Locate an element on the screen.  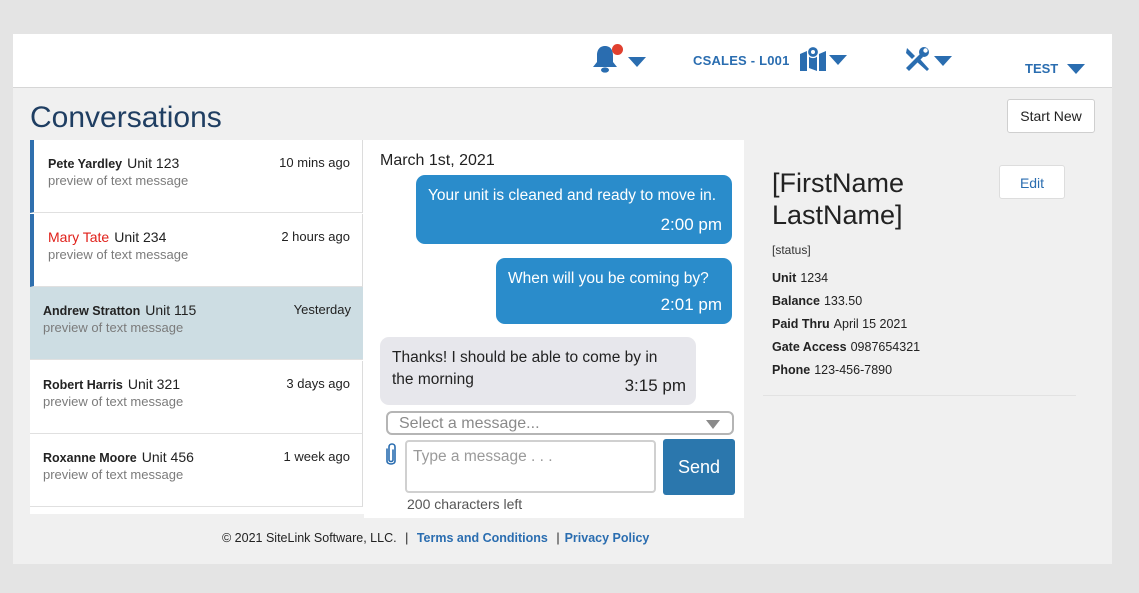
conversation-time: 2 hours ago is located at coordinates (315, 236).